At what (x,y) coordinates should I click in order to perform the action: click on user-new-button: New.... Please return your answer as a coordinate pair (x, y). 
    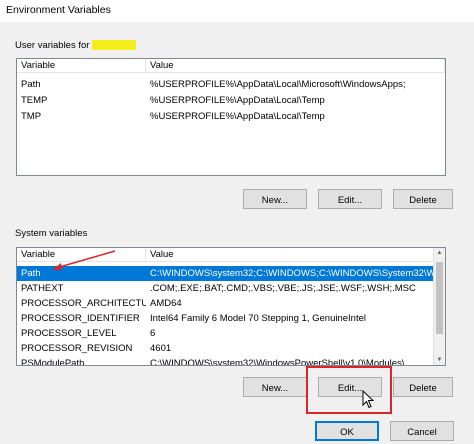
    Looking at the image, I should click on (275, 199).